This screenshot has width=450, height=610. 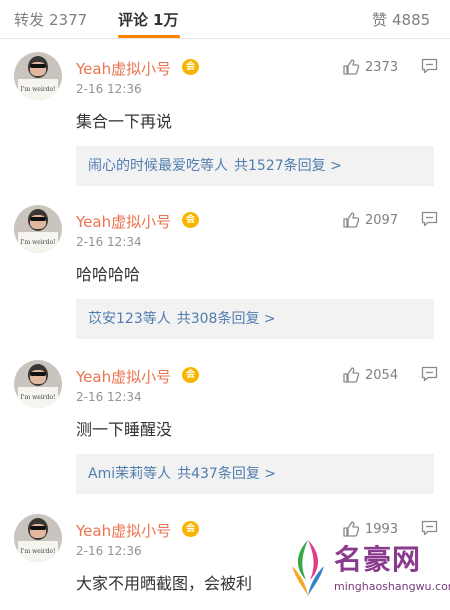 I want to click on tab-comments-label: 评论, so click(x=133, y=20).